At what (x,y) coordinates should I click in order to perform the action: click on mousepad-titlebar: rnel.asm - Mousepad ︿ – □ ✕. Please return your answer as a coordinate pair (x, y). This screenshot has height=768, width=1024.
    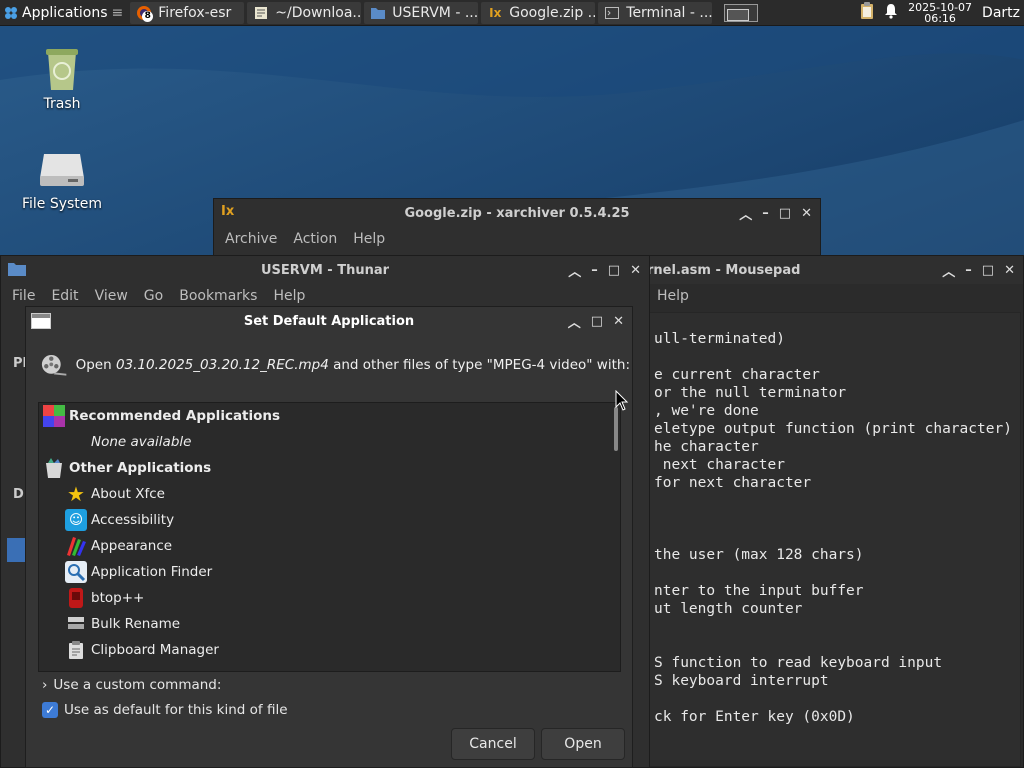
    Looking at the image, I should click on (822, 270).